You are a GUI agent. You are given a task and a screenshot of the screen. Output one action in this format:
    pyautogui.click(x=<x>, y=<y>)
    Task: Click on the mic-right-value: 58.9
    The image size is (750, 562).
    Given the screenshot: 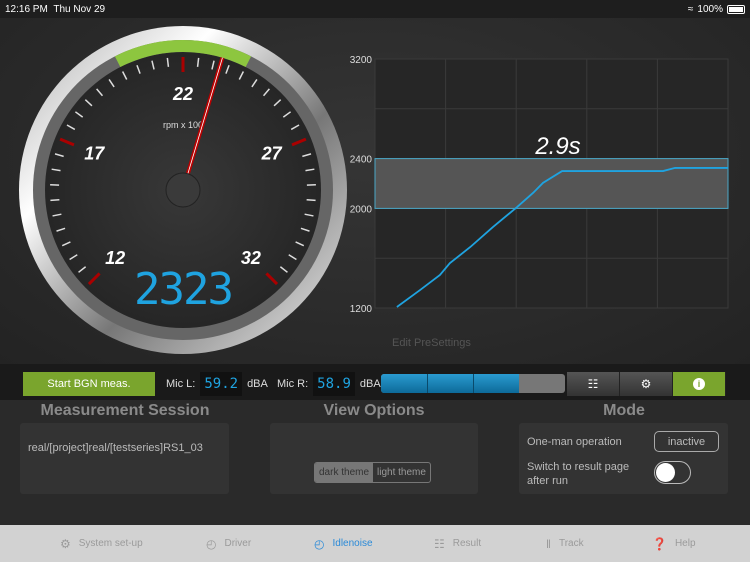 What is the action you would take?
    pyautogui.click(x=334, y=384)
    